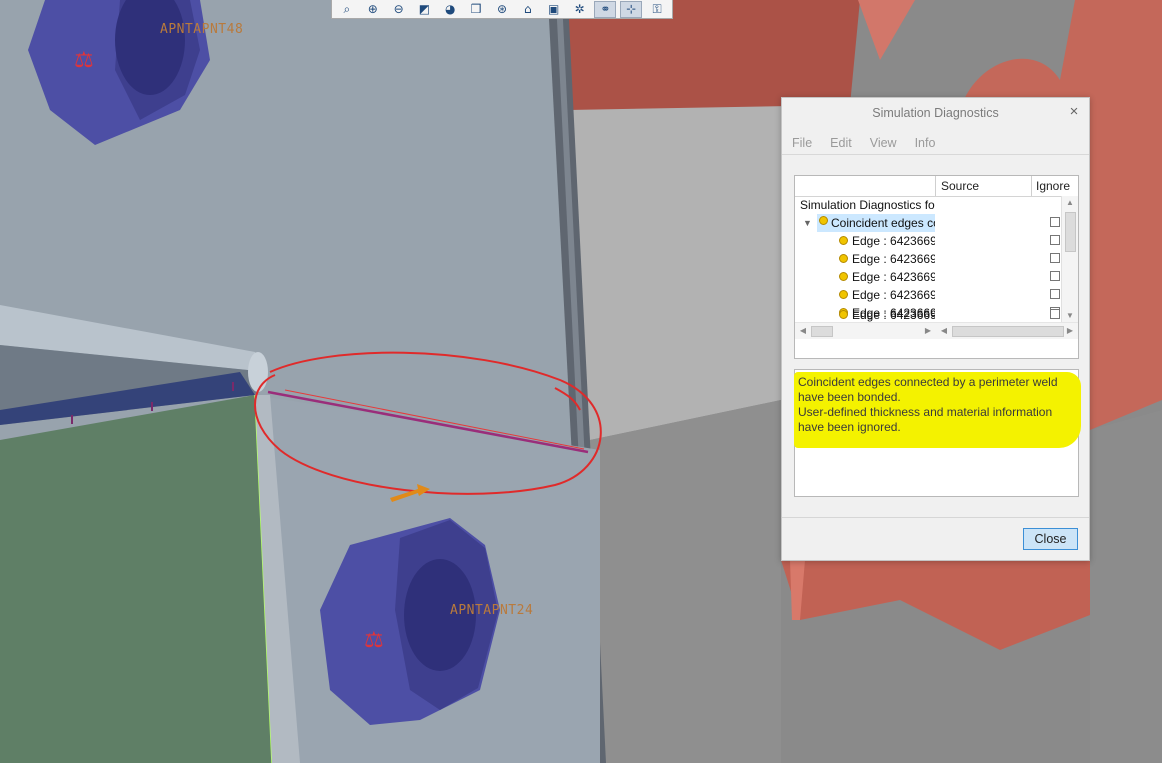  Describe the element at coordinates (674, 270) in the screenshot. I see `grey-block-top-face` at that location.